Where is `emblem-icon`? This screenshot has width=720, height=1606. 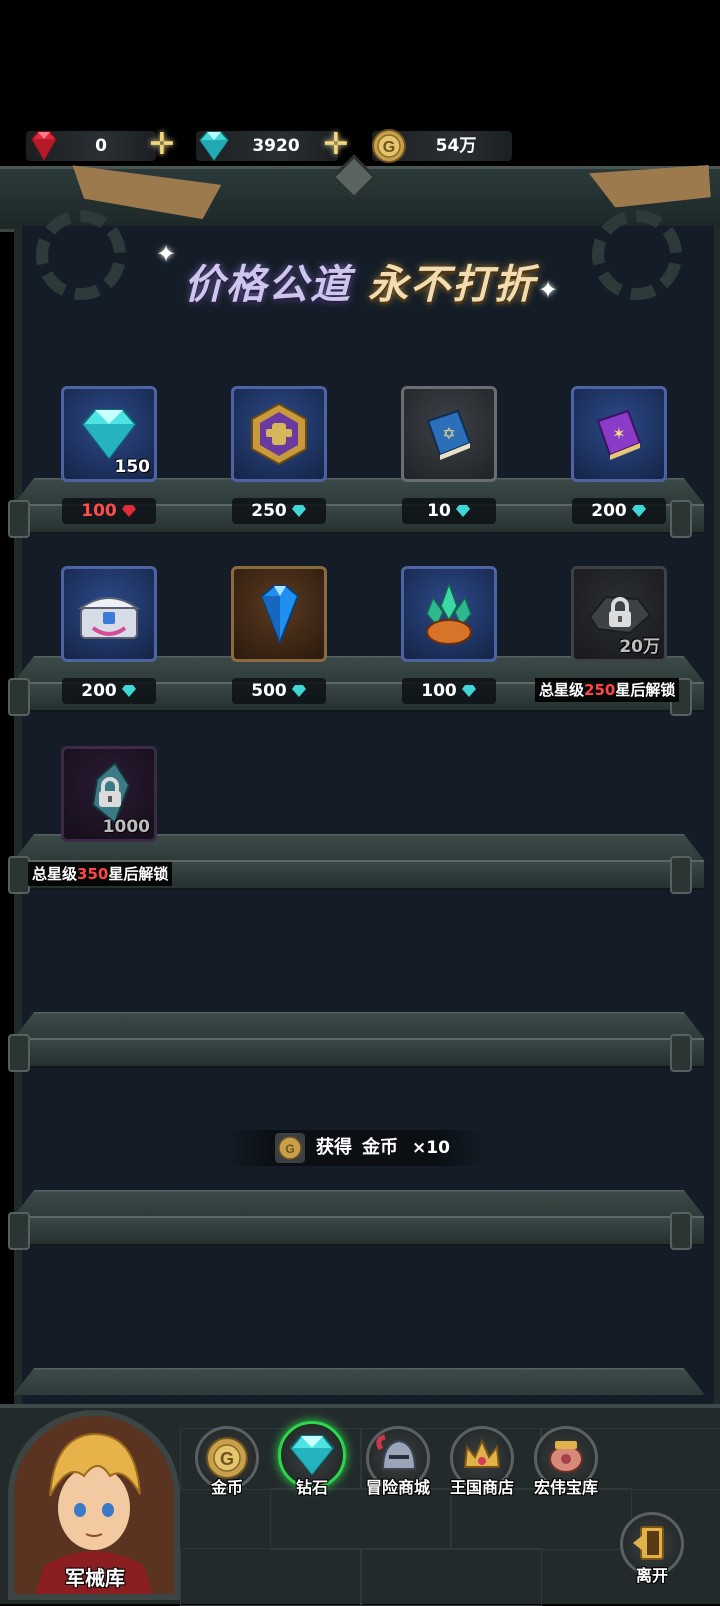
emblem-icon is located at coordinates (279, 434).